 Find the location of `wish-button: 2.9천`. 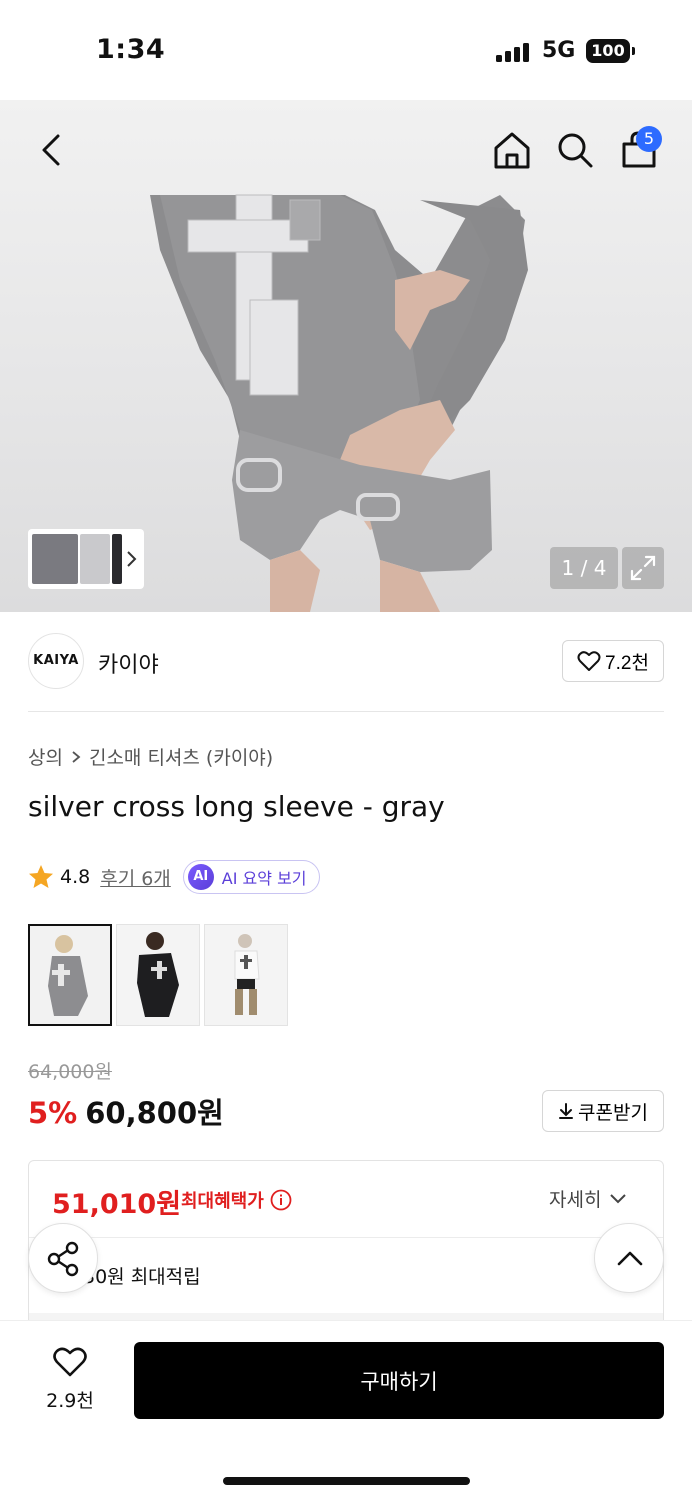

wish-button: 2.9천 is located at coordinates (70, 1379).